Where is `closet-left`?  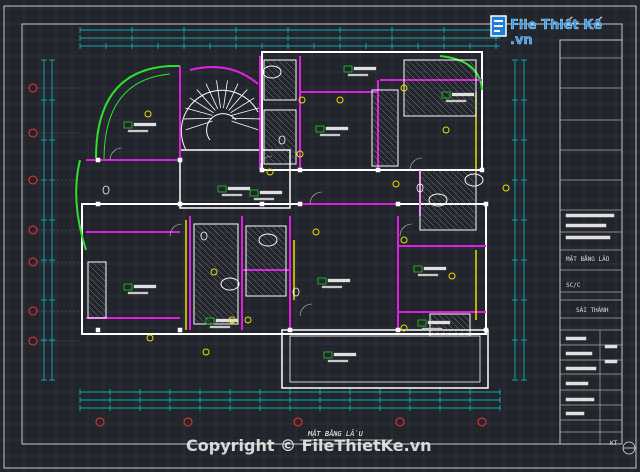 closet-left is located at coordinates (97, 290).